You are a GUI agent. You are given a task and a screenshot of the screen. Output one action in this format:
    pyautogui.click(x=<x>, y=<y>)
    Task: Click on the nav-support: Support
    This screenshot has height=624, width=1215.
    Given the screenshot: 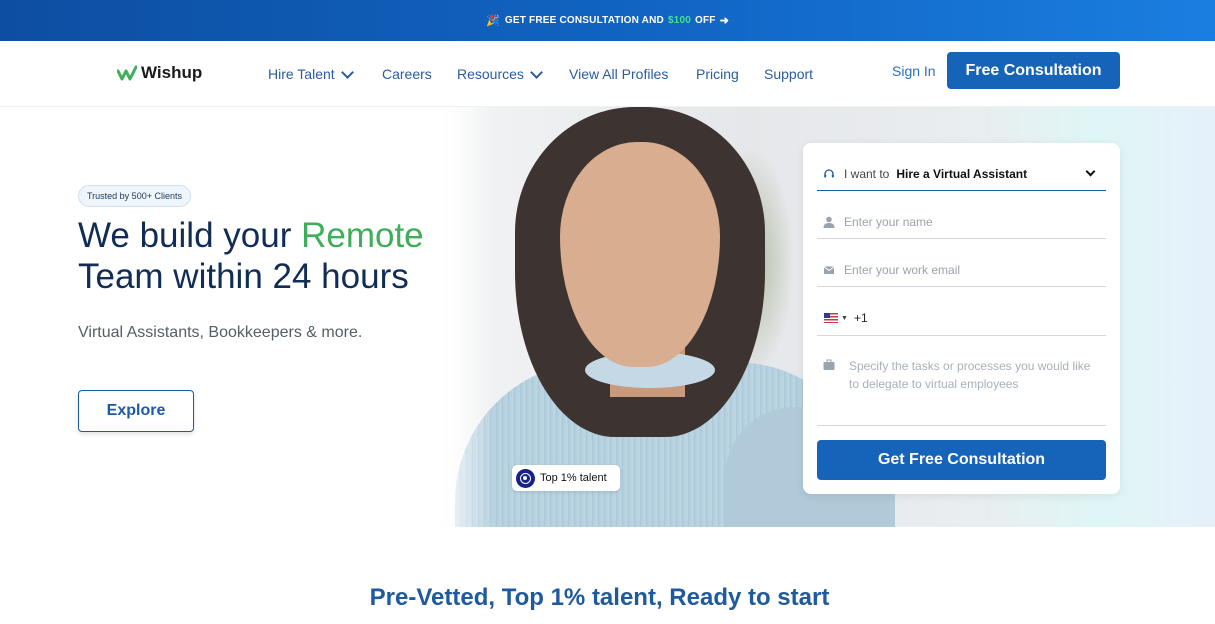 What is the action you would take?
    pyautogui.click(x=788, y=74)
    